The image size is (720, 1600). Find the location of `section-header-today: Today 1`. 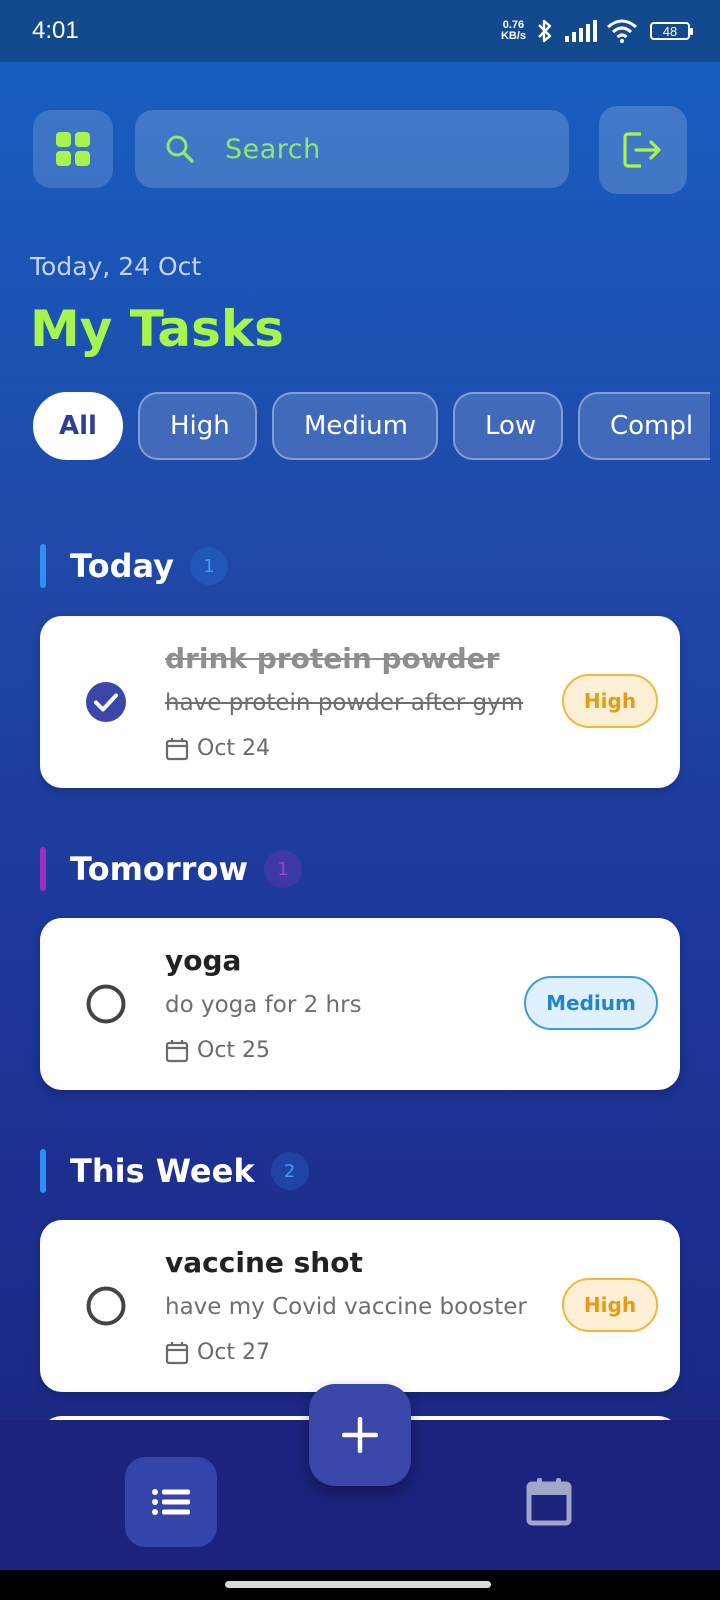

section-header-today: Today 1 is located at coordinates (134, 566).